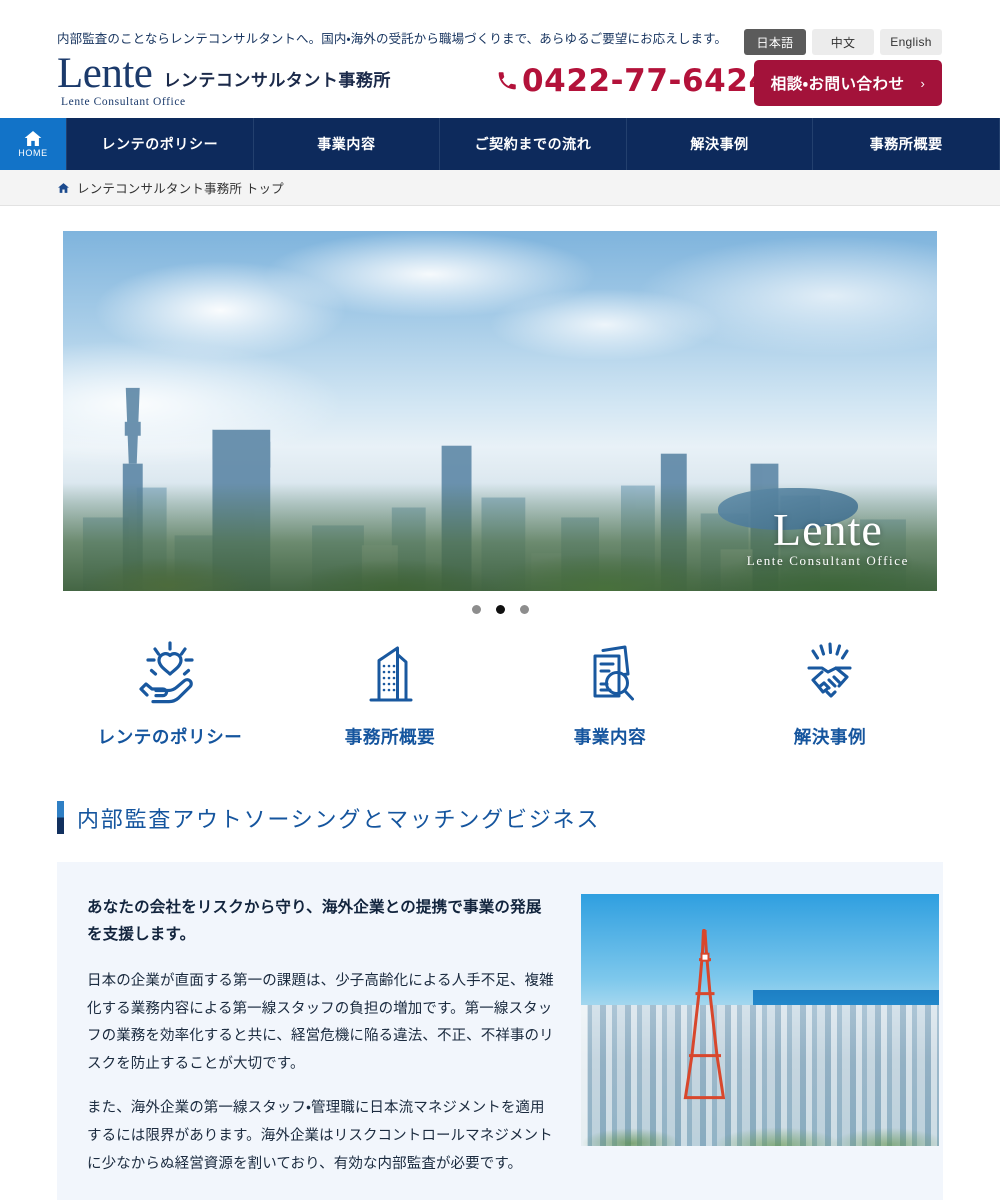 The width and height of the screenshot is (1000, 1200). What do you see at coordinates (827, 560) in the screenshot?
I see `hero-watermark-sub: Lente Consultant Office` at bounding box center [827, 560].